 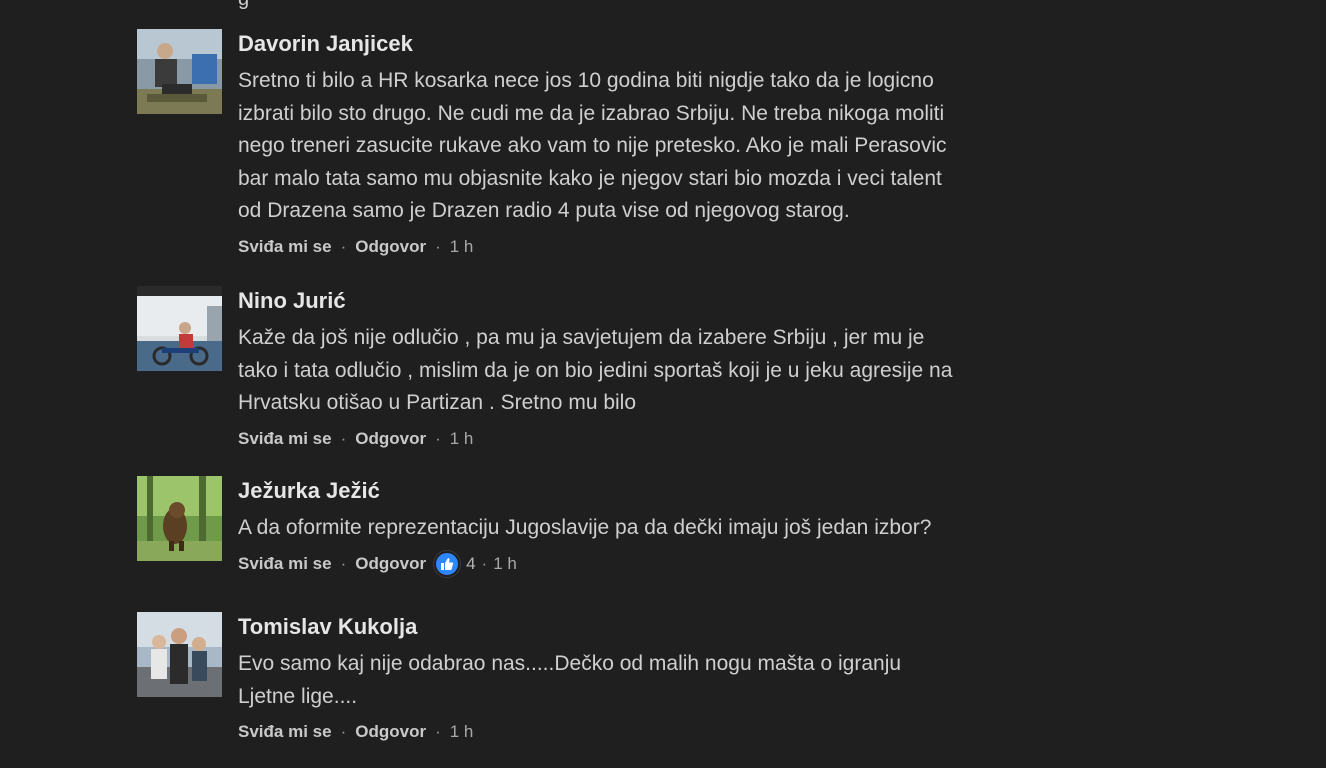 What do you see at coordinates (668, 301) in the screenshot?
I see `comment-author: Nino Jurić` at bounding box center [668, 301].